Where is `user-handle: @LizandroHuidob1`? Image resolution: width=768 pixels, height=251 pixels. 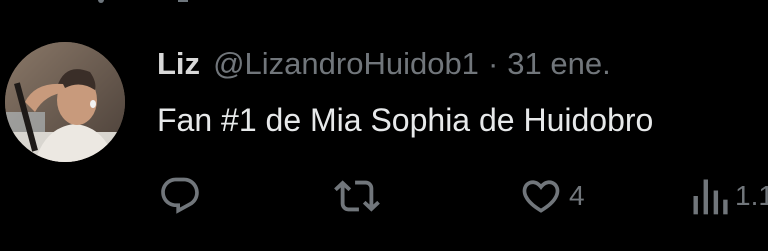
user-handle: @LizandroHuidob1 is located at coordinates (346, 64).